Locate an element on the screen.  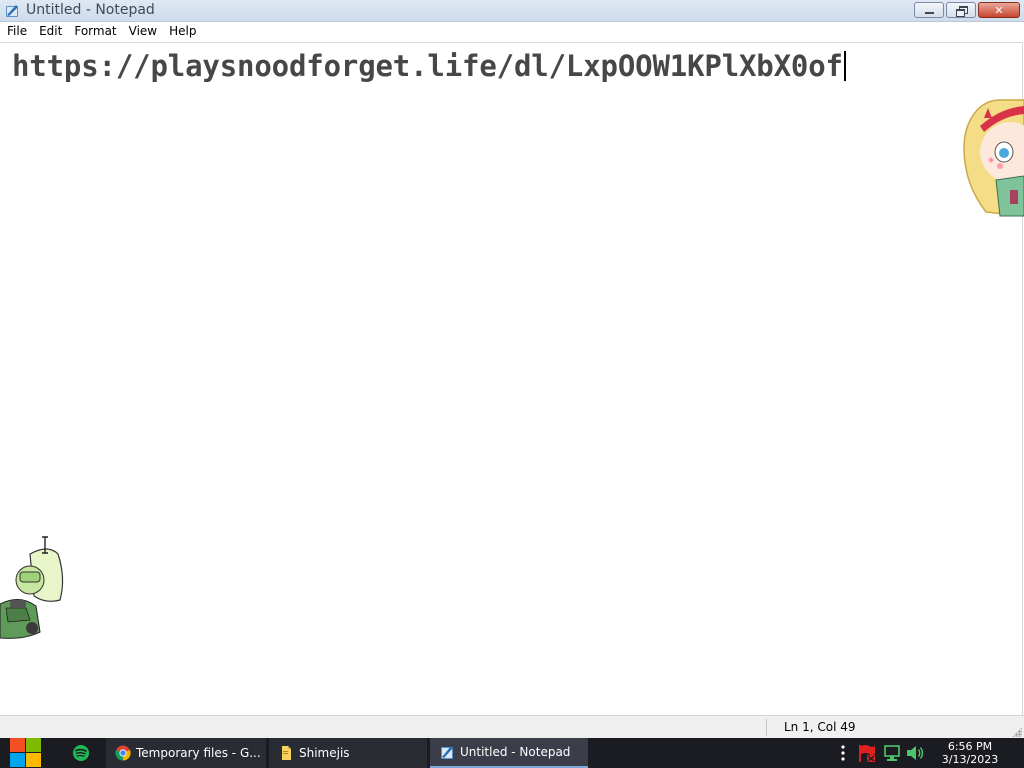
volume-icon is located at coordinates (915, 753).